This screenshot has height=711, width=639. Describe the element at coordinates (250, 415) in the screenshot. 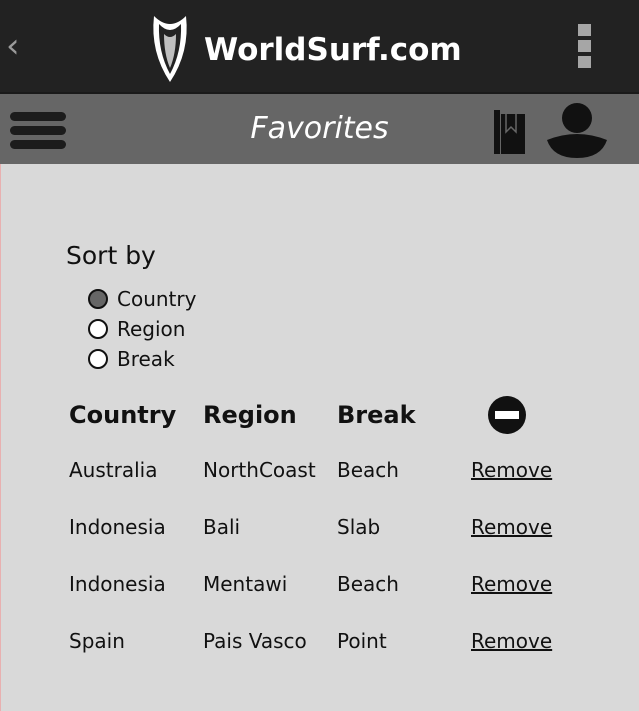

I see `column-header-region: Region` at that location.